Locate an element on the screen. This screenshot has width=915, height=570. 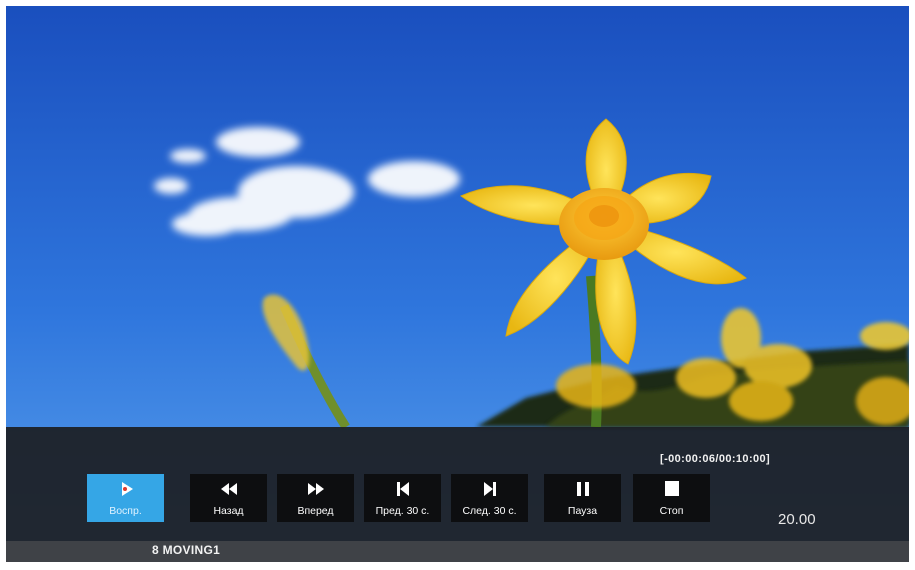
status-bar: 8 MOVING1 is located at coordinates (457, 551).